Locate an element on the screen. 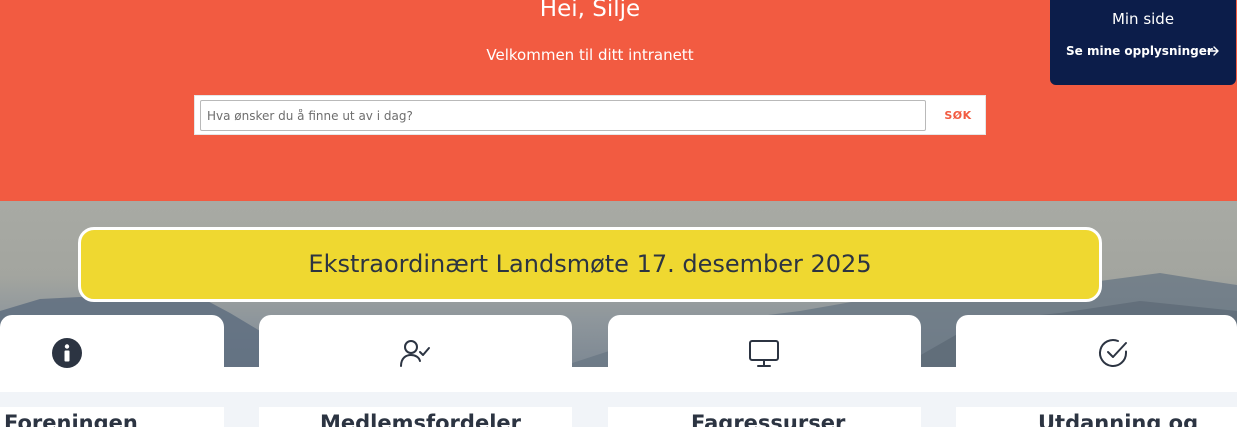 The width and height of the screenshot is (1237, 427). welcome-subtitle: Velkommen til ditt intranett is located at coordinates (590, 55).